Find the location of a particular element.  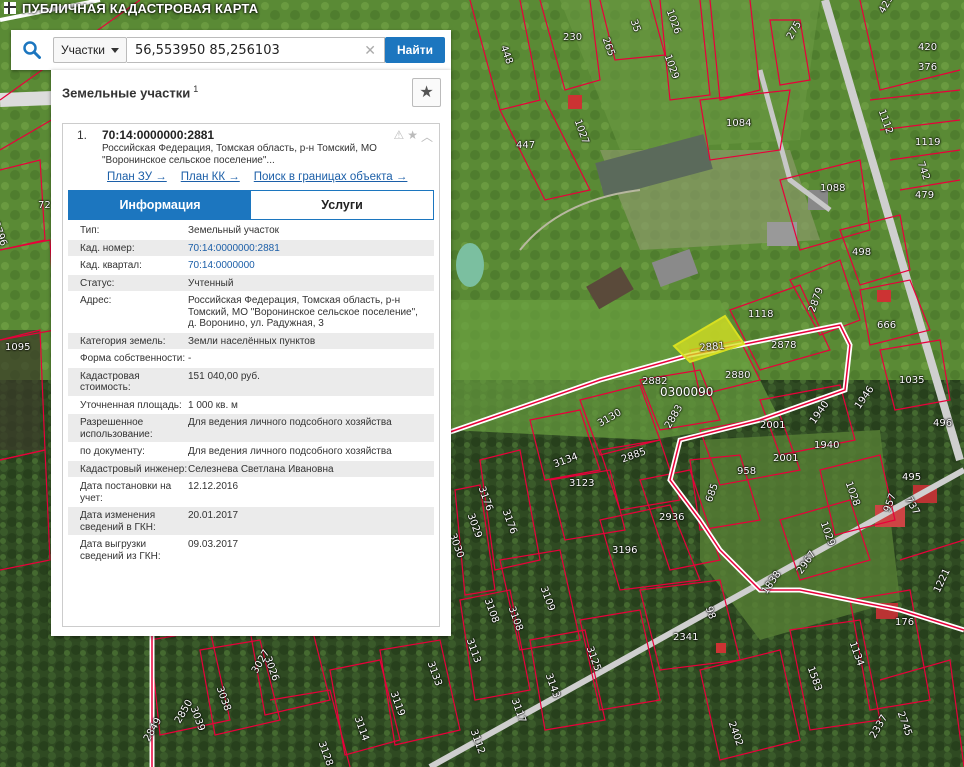

info-value: Земли населённых пунктов is located at coordinates (252, 341).